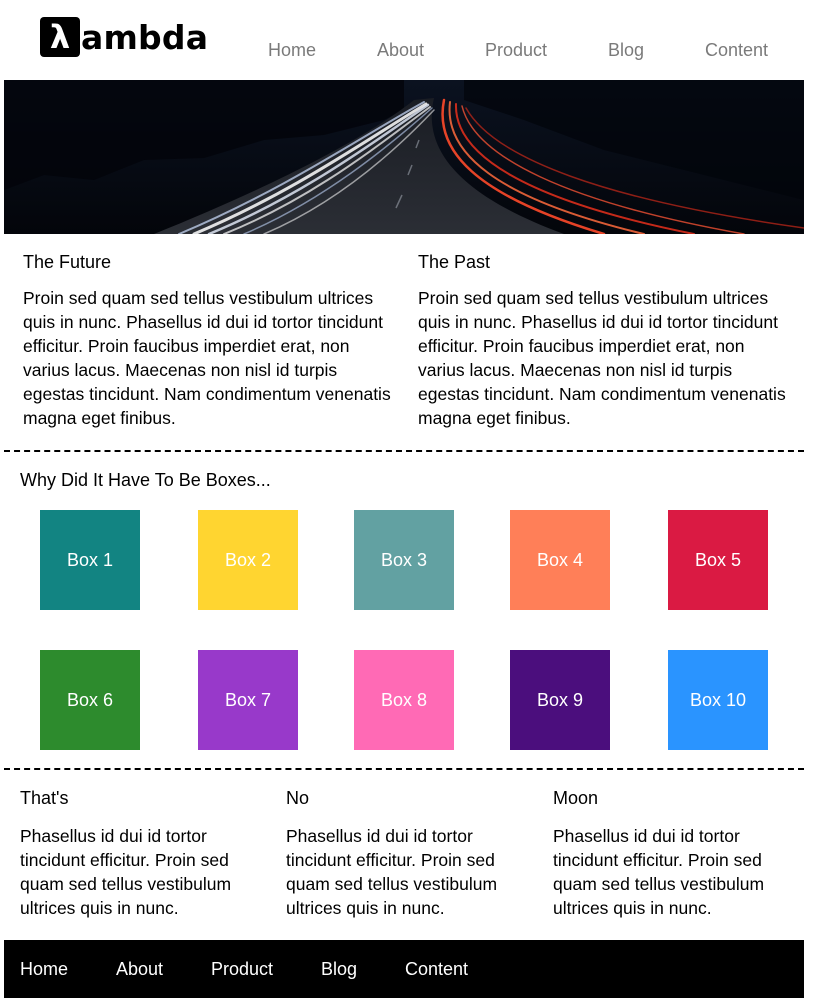 Image resolution: width=820 pixels, height=1008 pixels. What do you see at coordinates (242, 969) in the screenshot?
I see `footer-link-product: Product` at bounding box center [242, 969].